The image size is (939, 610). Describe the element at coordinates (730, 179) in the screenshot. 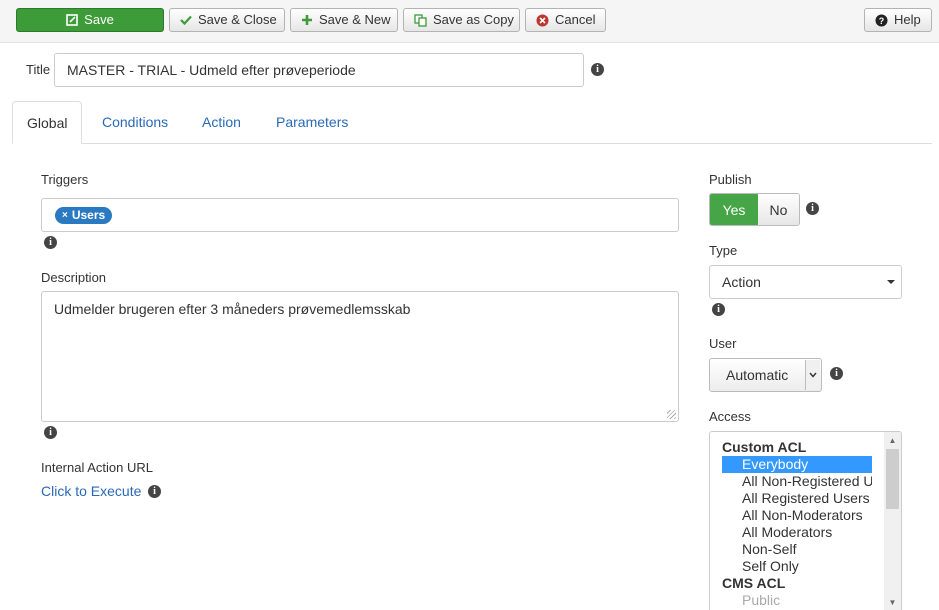

I see `publish-label: Publish` at that location.